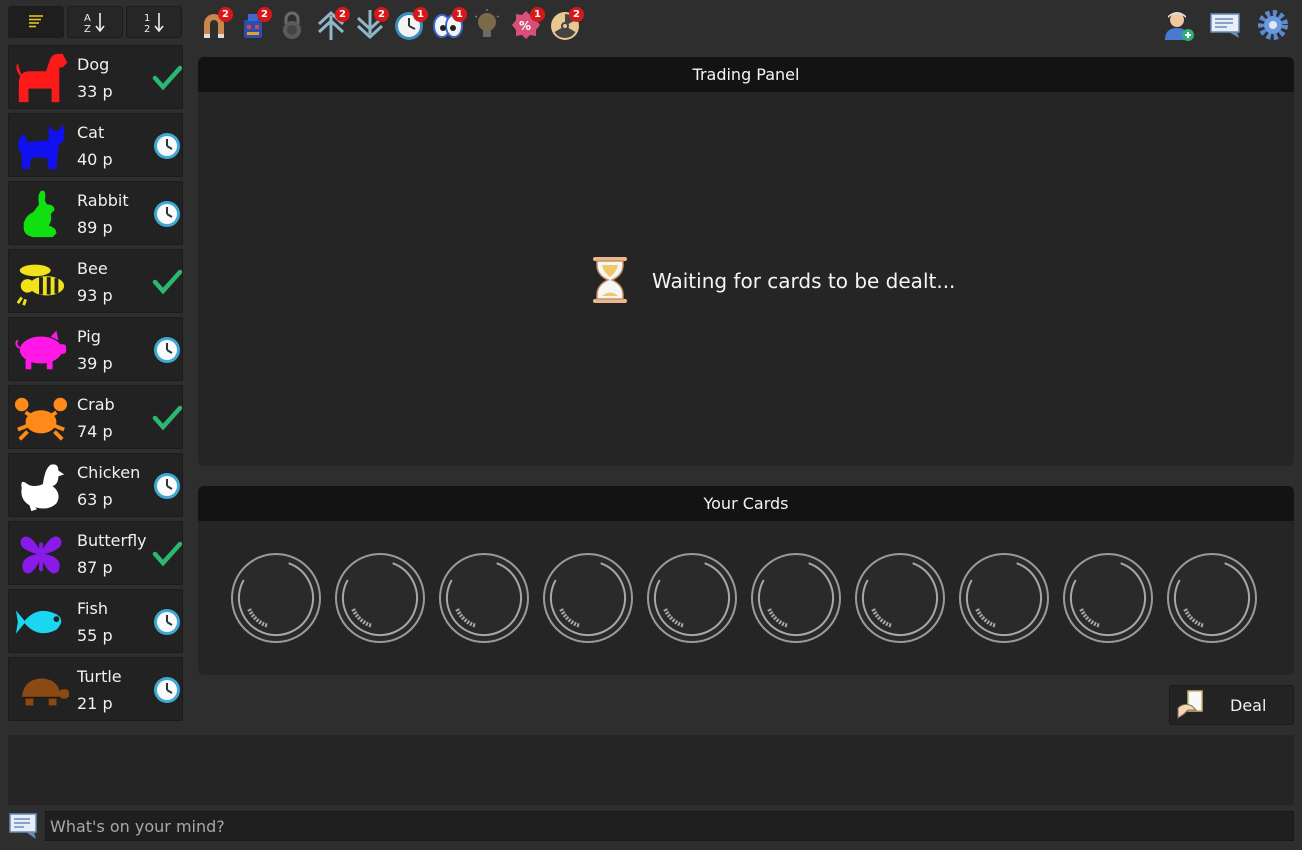 The image size is (1302, 850). Describe the element at coordinates (41, 147) in the screenshot. I see `cat-icon` at that location.